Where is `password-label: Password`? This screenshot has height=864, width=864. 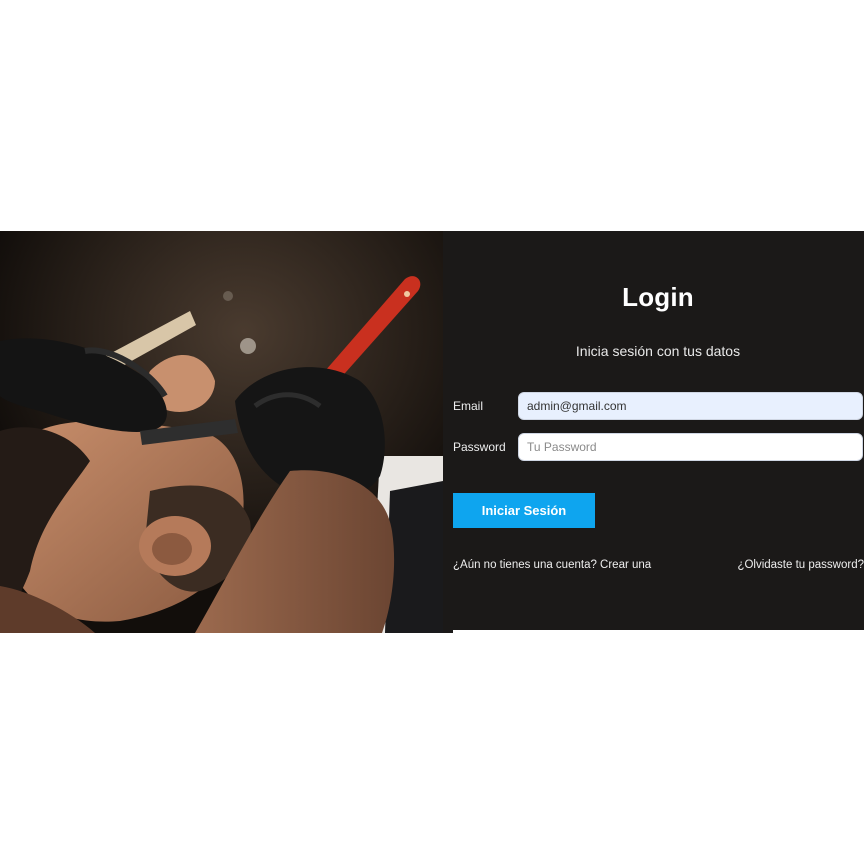 password-label: Password is located at coordinates (479, 447).